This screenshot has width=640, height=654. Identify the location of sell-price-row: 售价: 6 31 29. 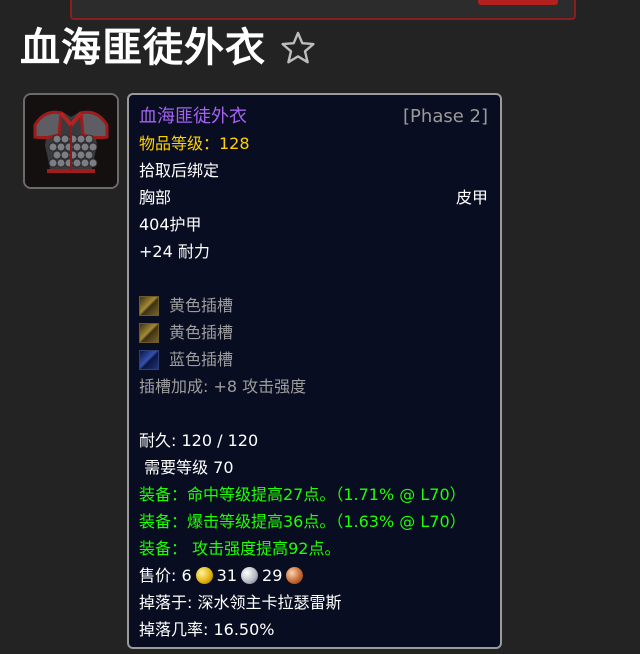
(313, 575).